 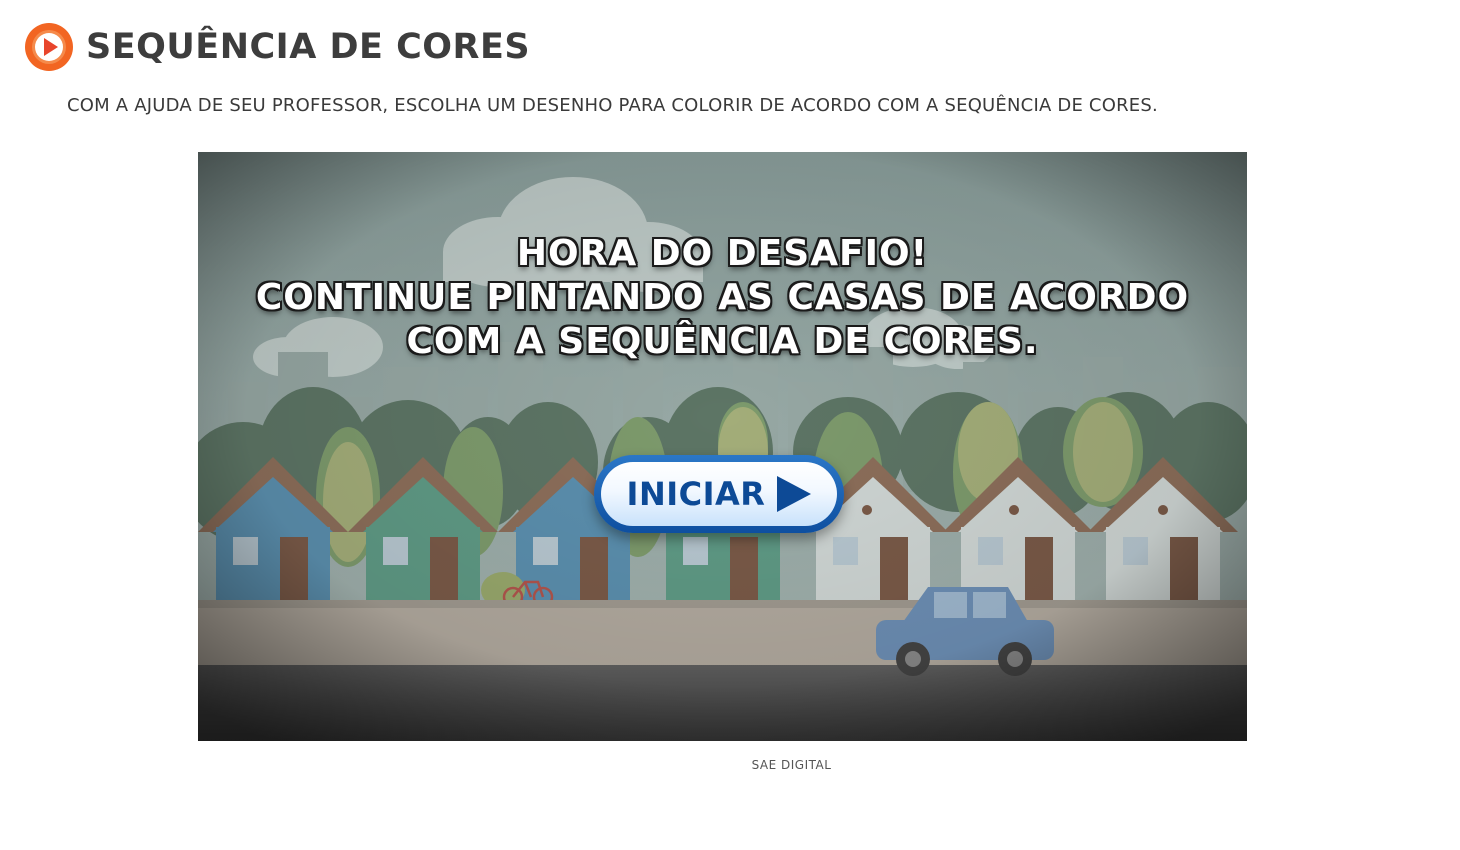 What do you see at coordinates (308, 47) in the screenshot?
I see `page-title: SEQUÊNCIA DE CORES` at bounding box center [308, 47].